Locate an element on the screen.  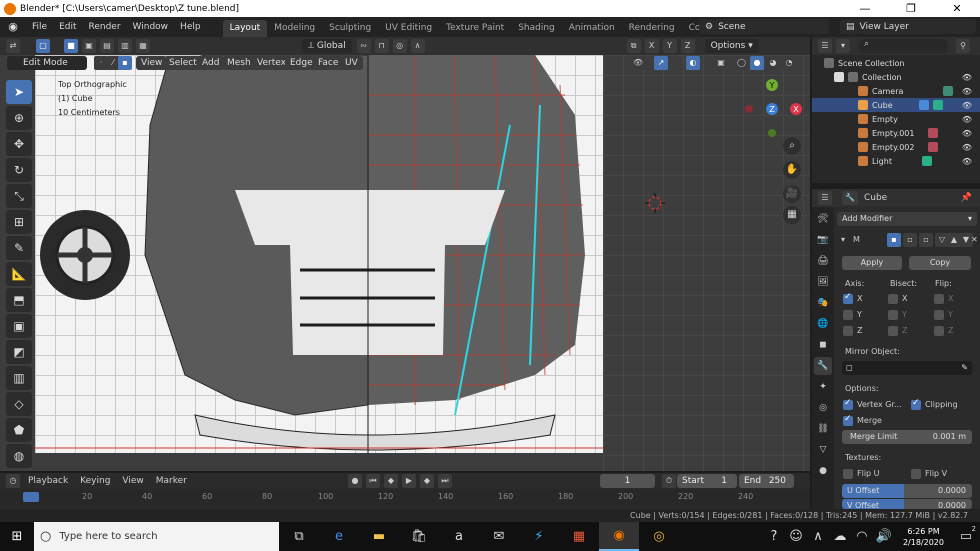
menu-timeline-view: View is located at coordinates (132, 481).